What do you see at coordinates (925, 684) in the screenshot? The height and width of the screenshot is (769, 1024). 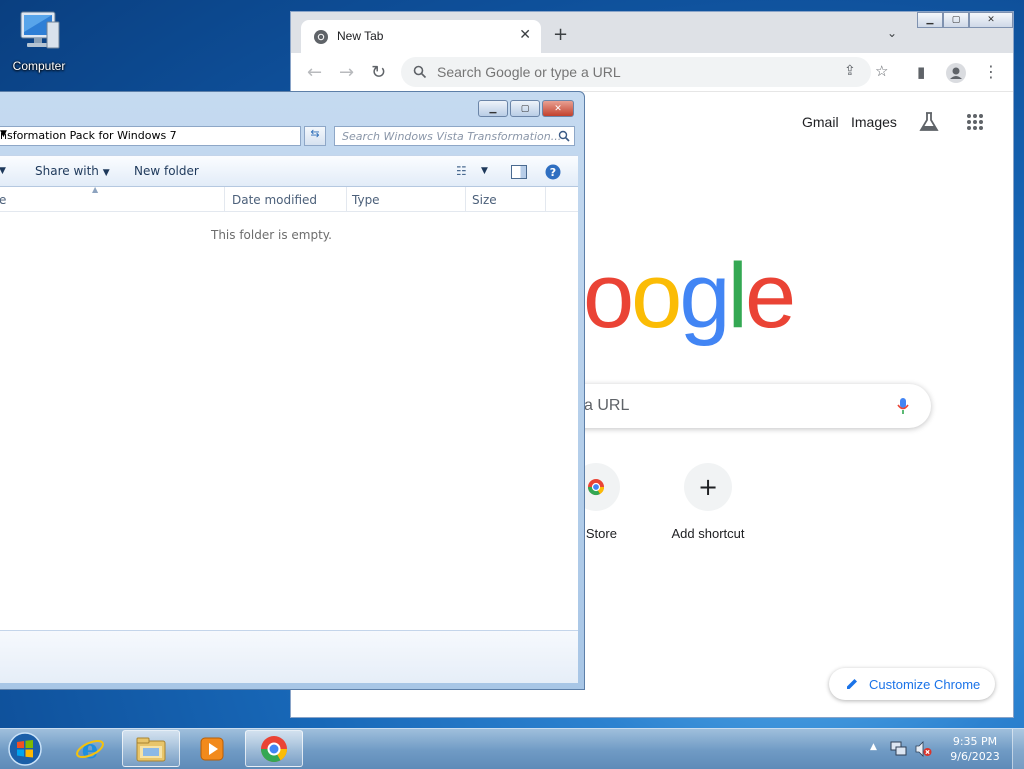 I see `customize-chrome-label: Customize Chrome` at bounding box center [925, 684].